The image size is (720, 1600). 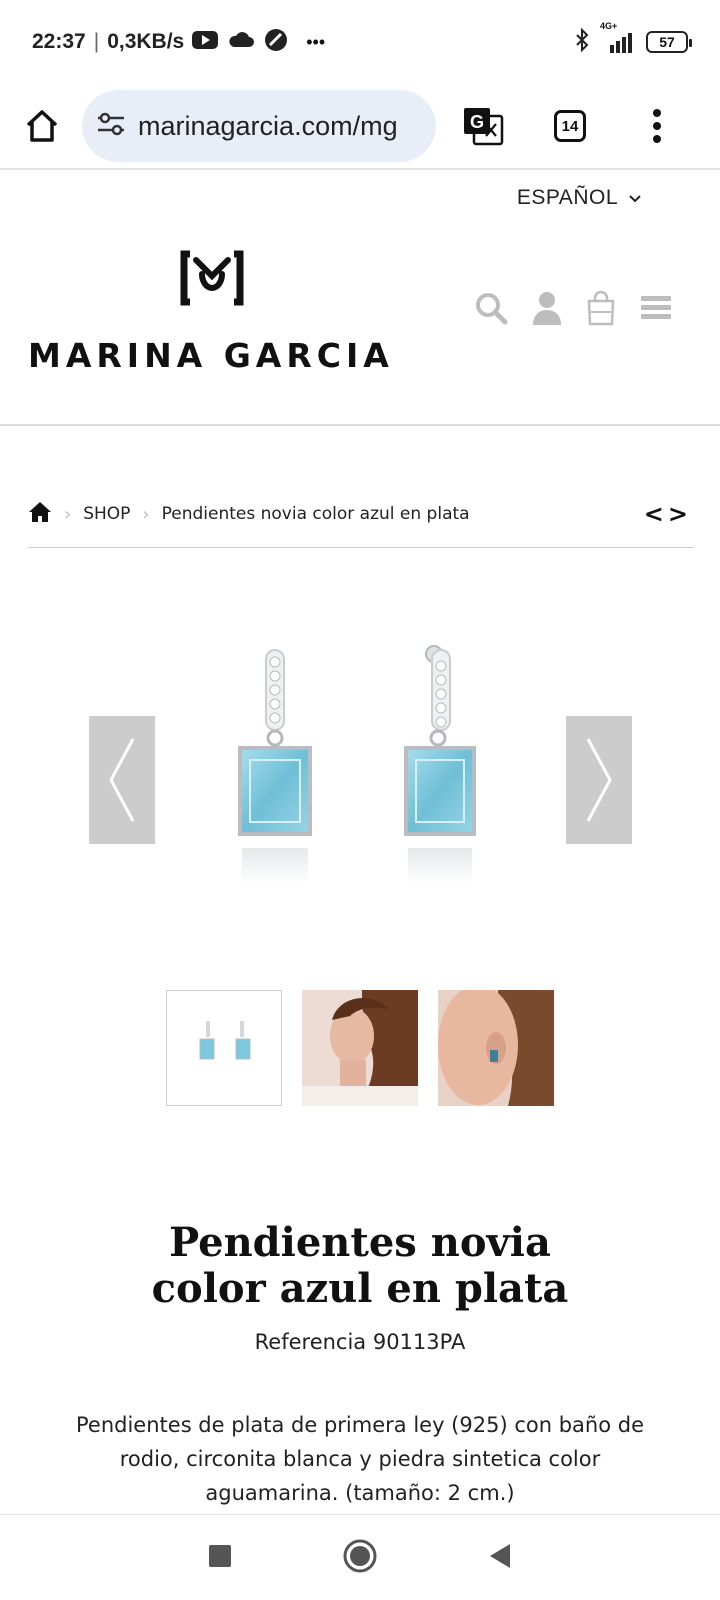 What do you see at coordinates (668, 514) in the screenshot?
I see `prev-next-product-arrows: <>` at bounding box center [668, 514].